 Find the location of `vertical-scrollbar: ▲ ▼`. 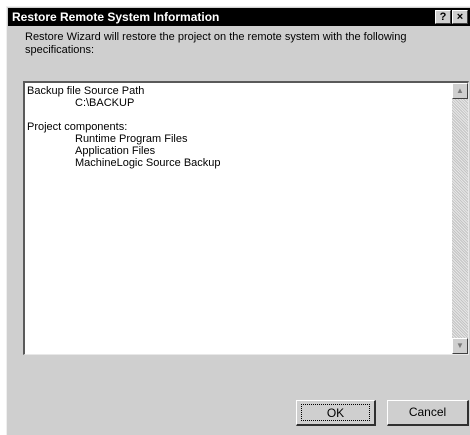

vertical-scrollbar: ▲ ▼ is located at coordinates (460, 218).